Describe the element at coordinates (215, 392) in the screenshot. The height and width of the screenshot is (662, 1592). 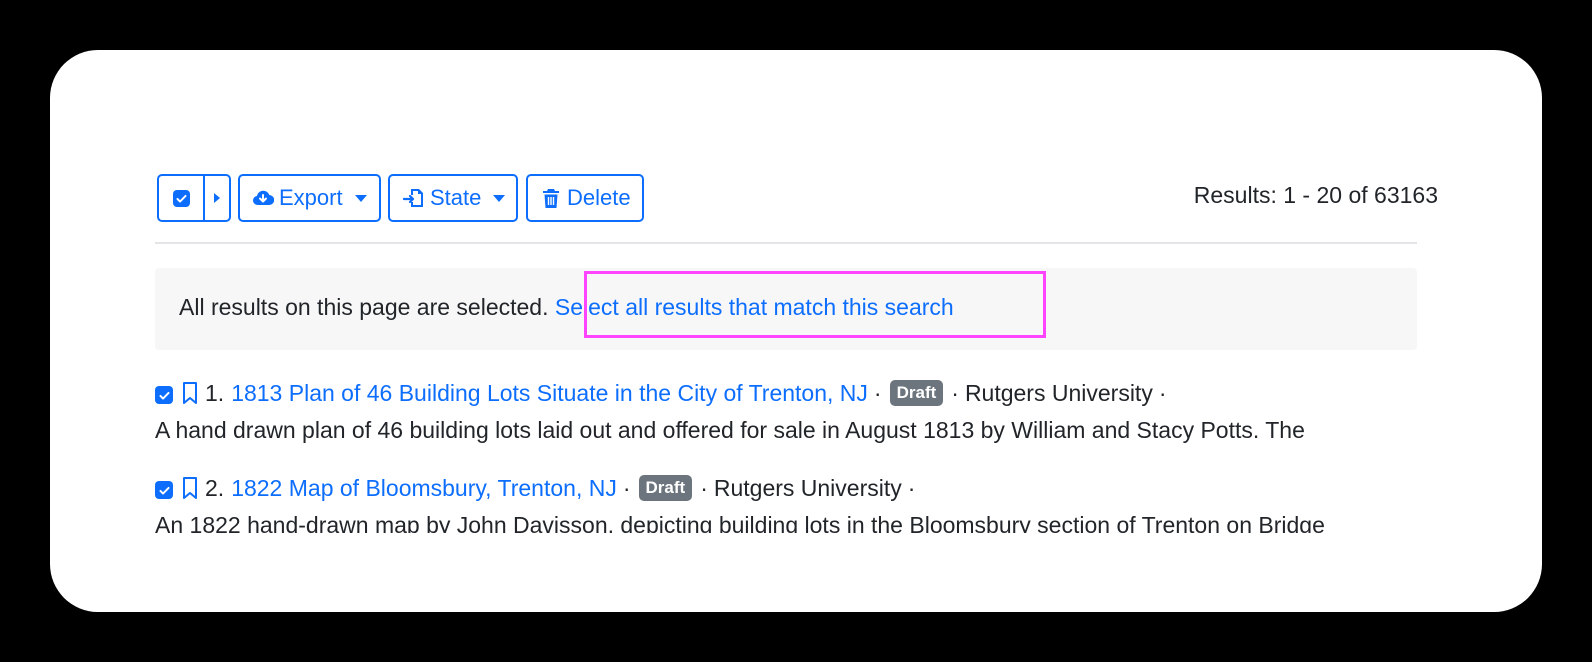
I see `document-number: 1.` at that location.